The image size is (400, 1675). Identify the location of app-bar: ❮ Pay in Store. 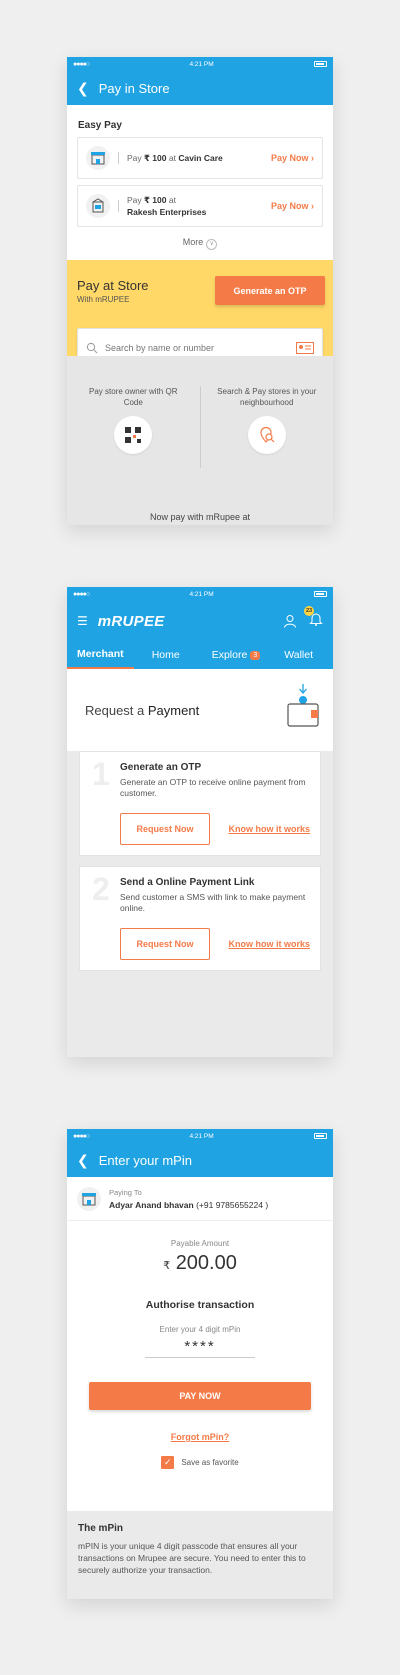
(200, 88).